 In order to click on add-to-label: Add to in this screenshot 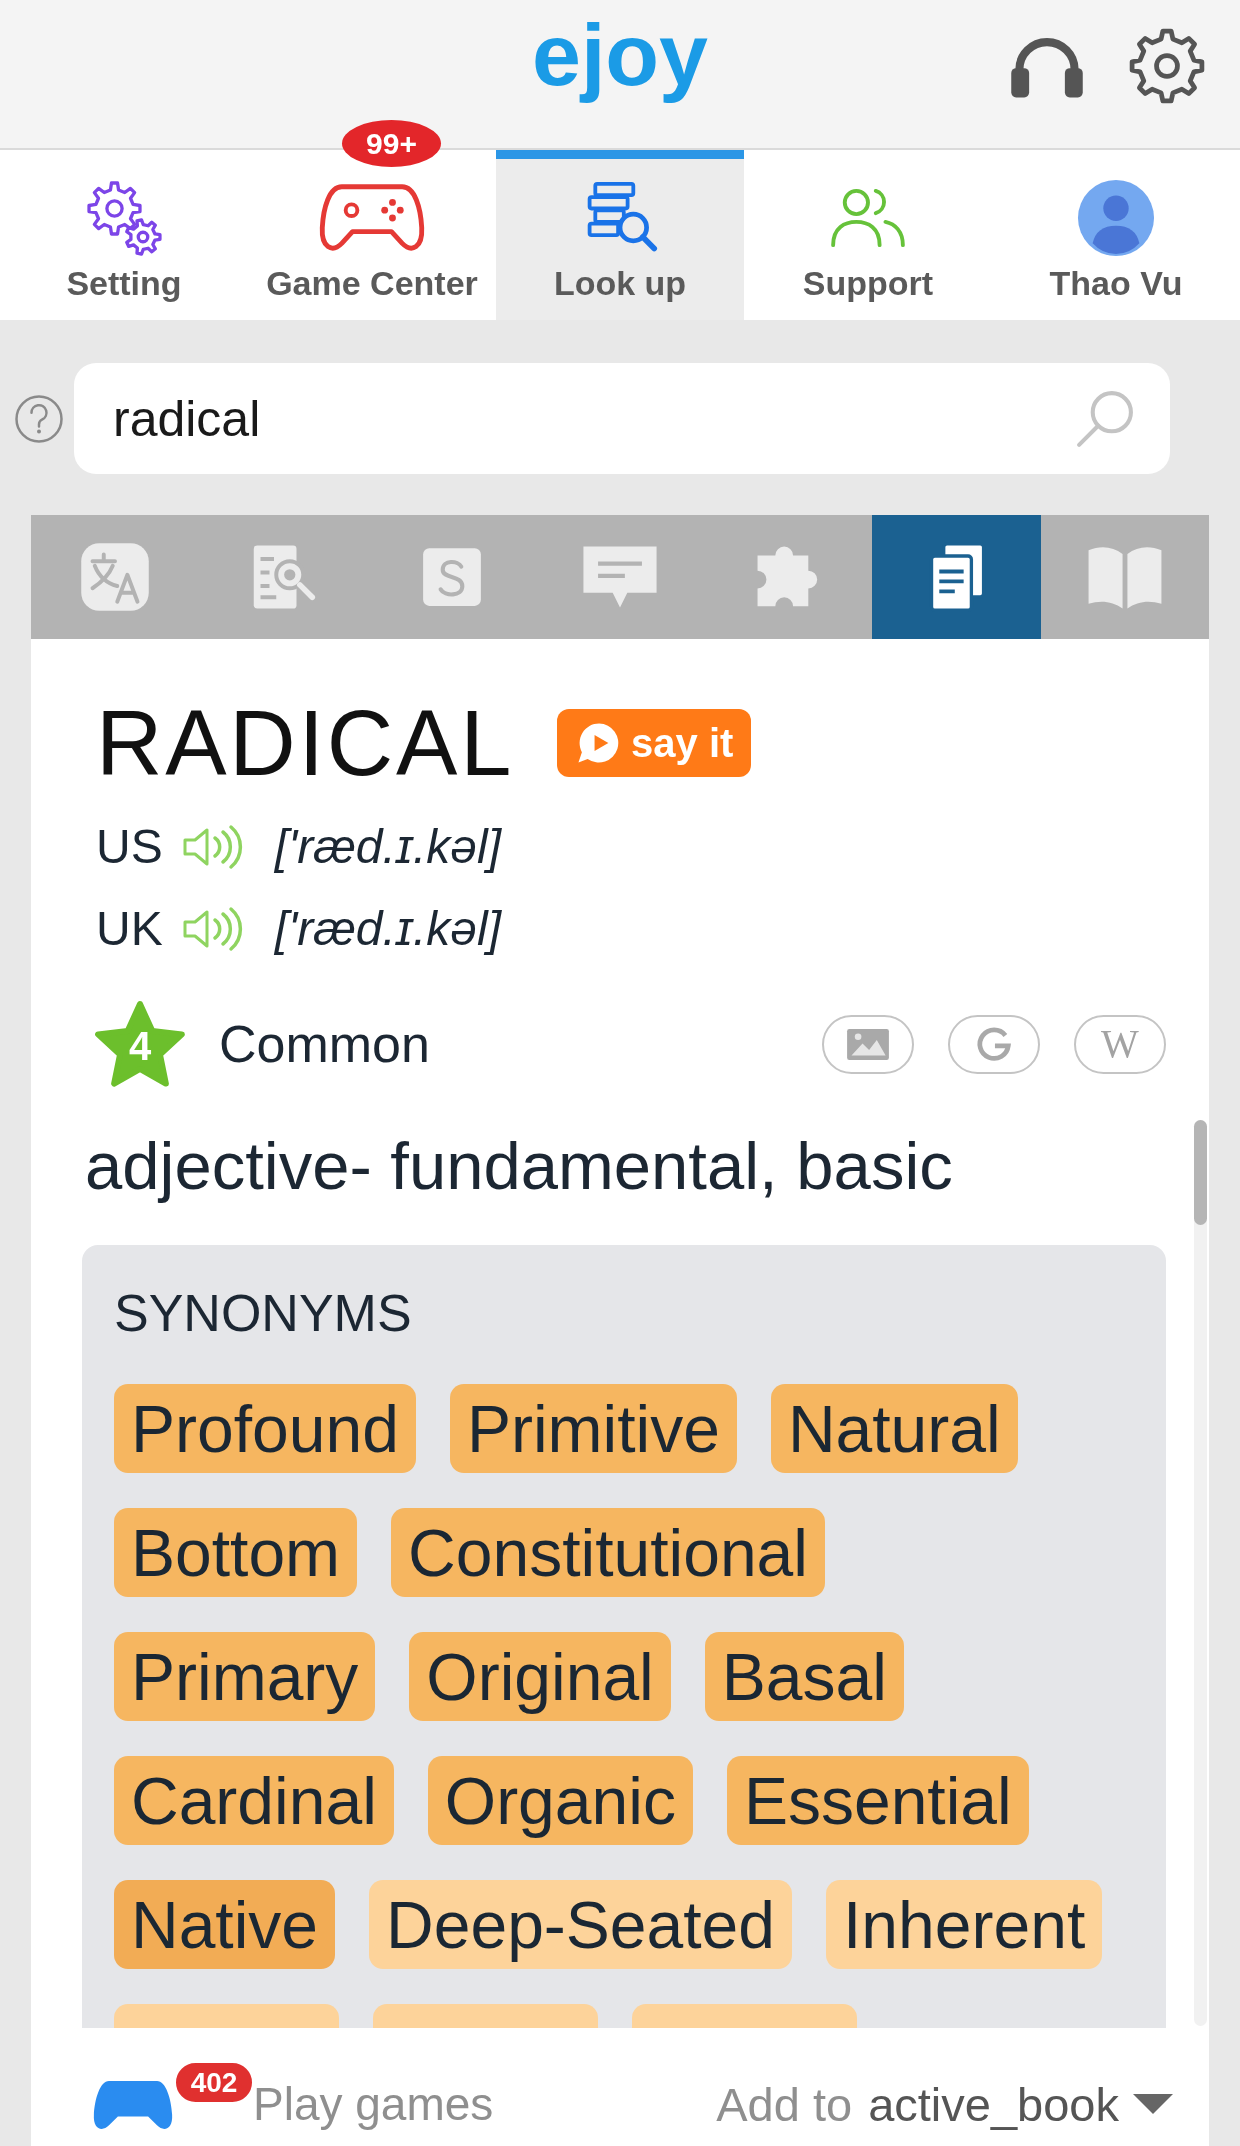, I will do `click(784, 2104)`.